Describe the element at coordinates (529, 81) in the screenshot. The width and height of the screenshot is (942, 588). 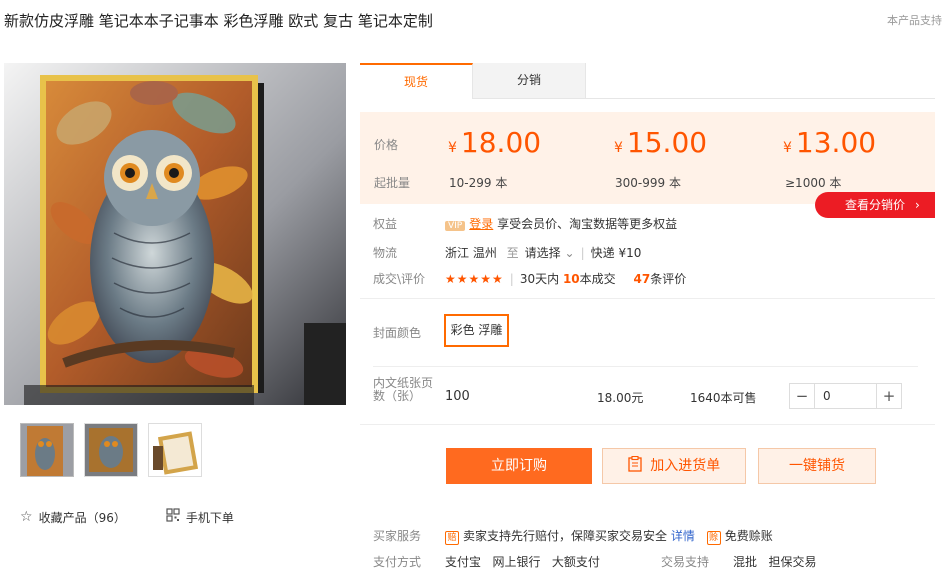
I see `tab-distribution: 分销` at that location.